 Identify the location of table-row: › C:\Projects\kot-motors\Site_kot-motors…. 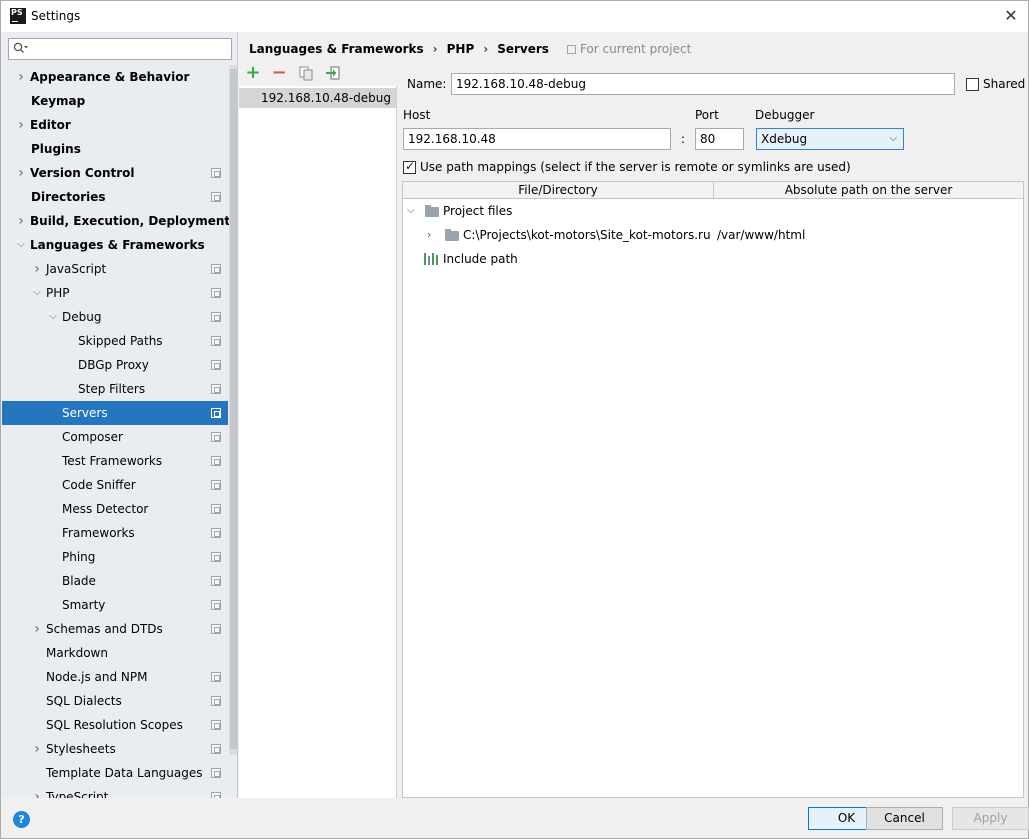
(713, 235).